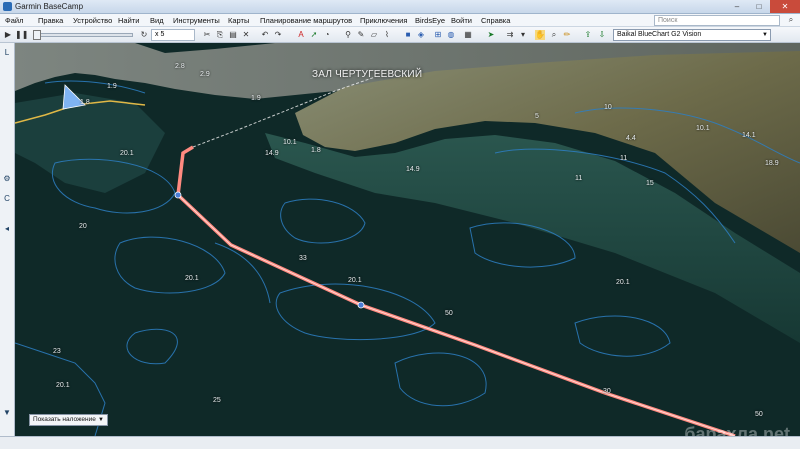 The width and height of the screenshot is (800, 449). I want to click on measure-icon: ⚲, so click(348, 35).